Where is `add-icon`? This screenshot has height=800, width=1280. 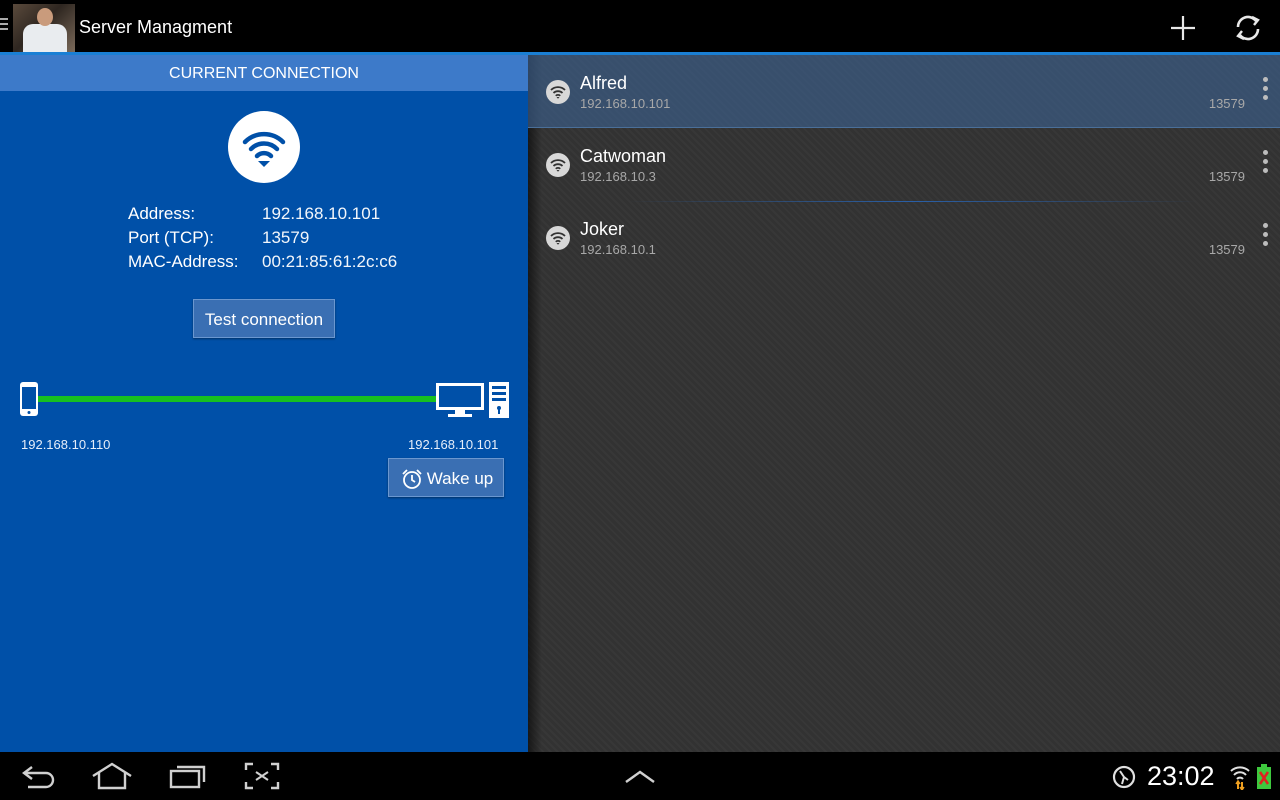 add-icon is located at coordinates (1183, 28).